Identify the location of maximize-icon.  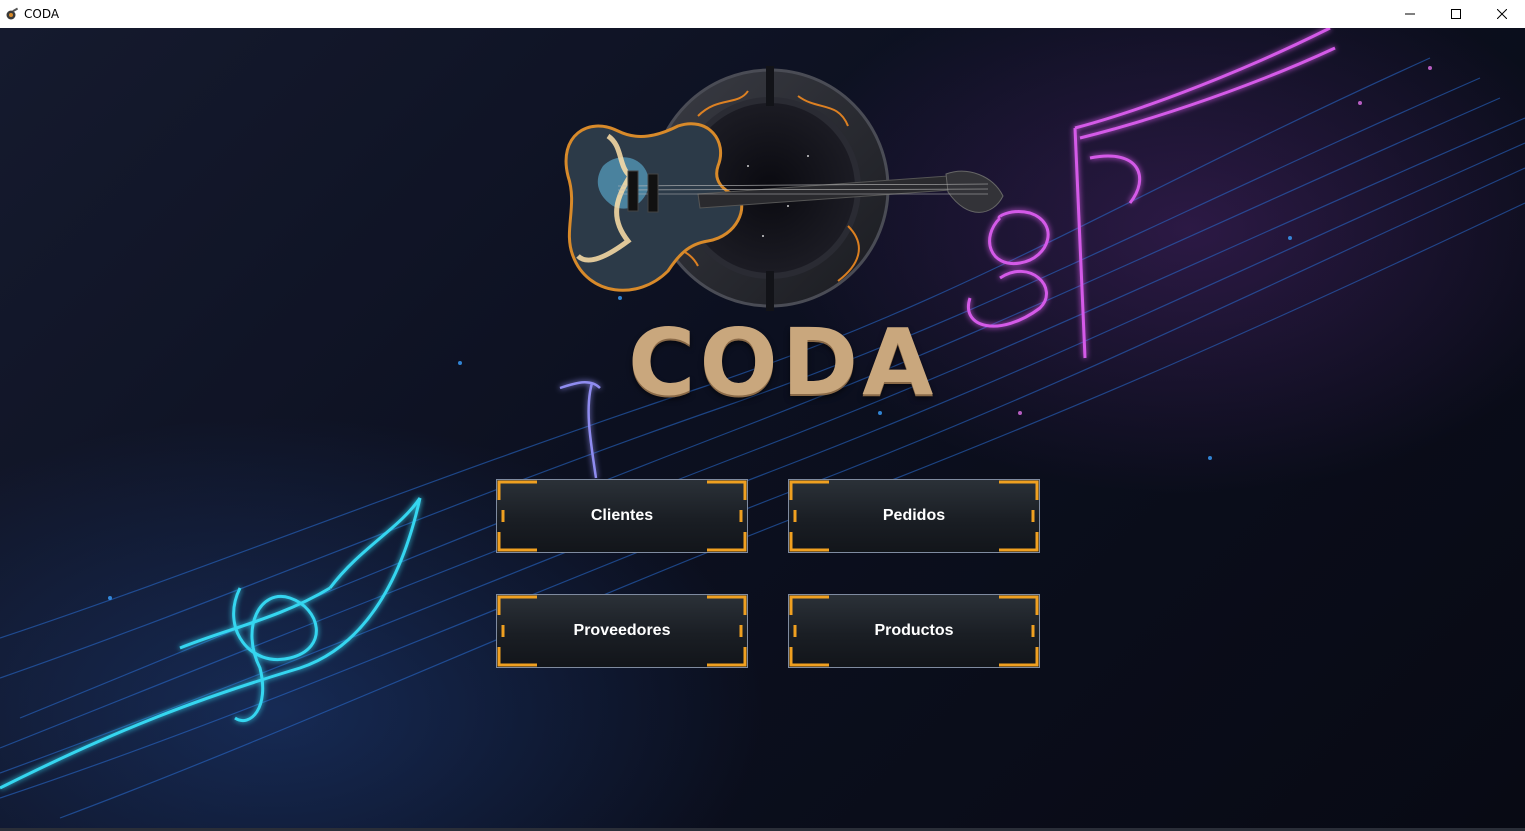
(1456, 14).